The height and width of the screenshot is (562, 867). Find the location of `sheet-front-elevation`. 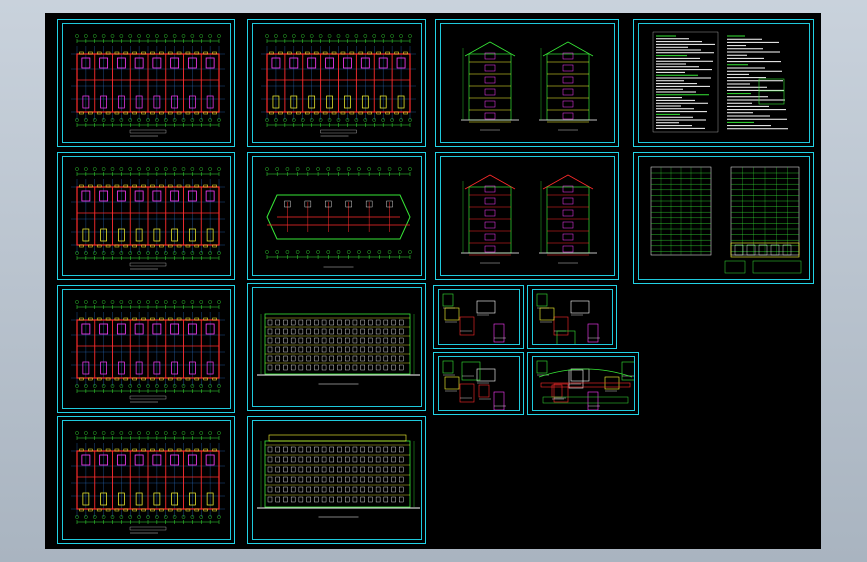

sheet-front-elevation is located at coordinates (336, 347).